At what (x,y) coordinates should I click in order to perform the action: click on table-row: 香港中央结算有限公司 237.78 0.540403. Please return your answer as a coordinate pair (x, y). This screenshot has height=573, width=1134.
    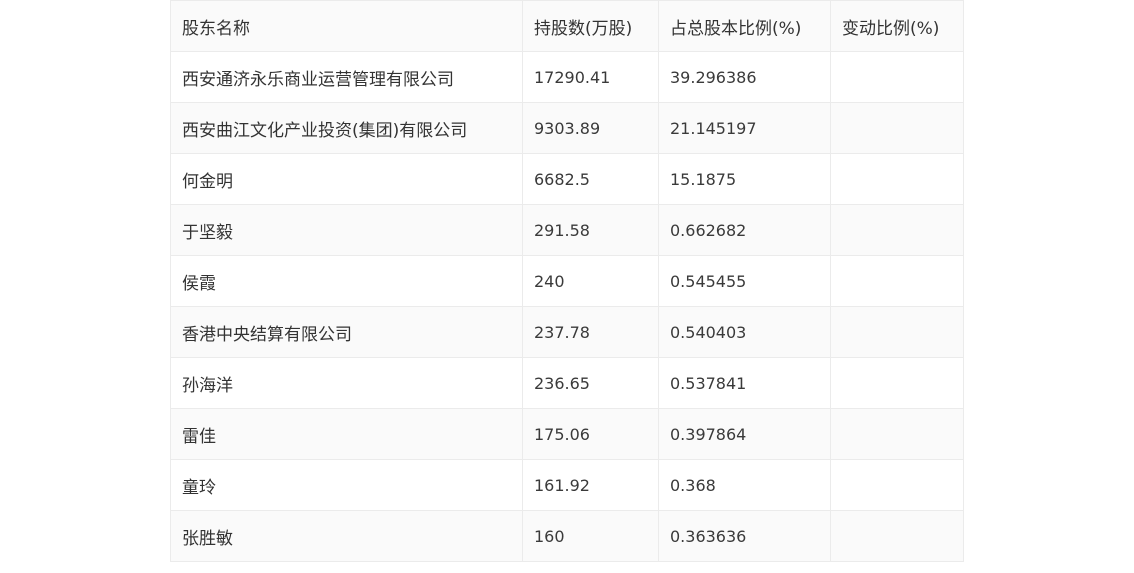
    Looking at the image, I should click on (567, 332).